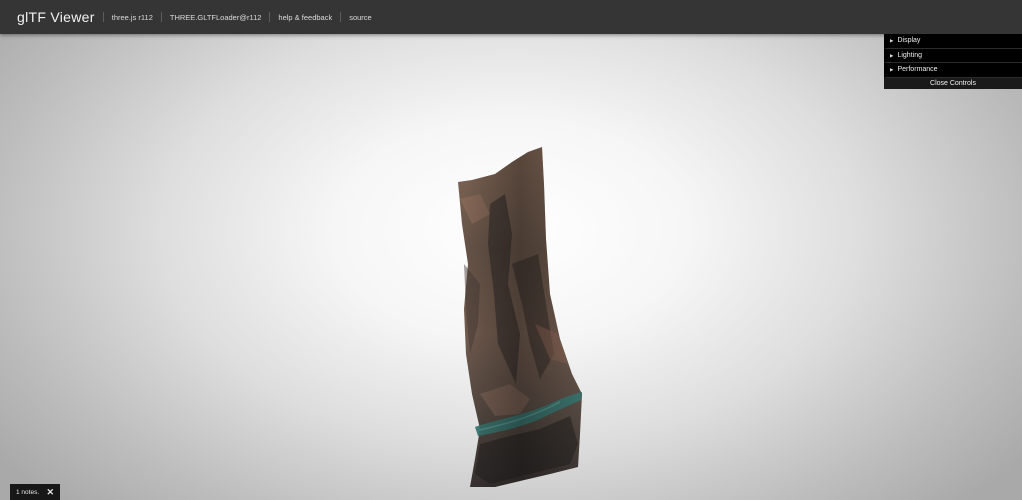  What do you see at coordinates (953, 70) in the screenshot?
I see `folder-performance: ▶ Performance` at bounding box center [953, 70].